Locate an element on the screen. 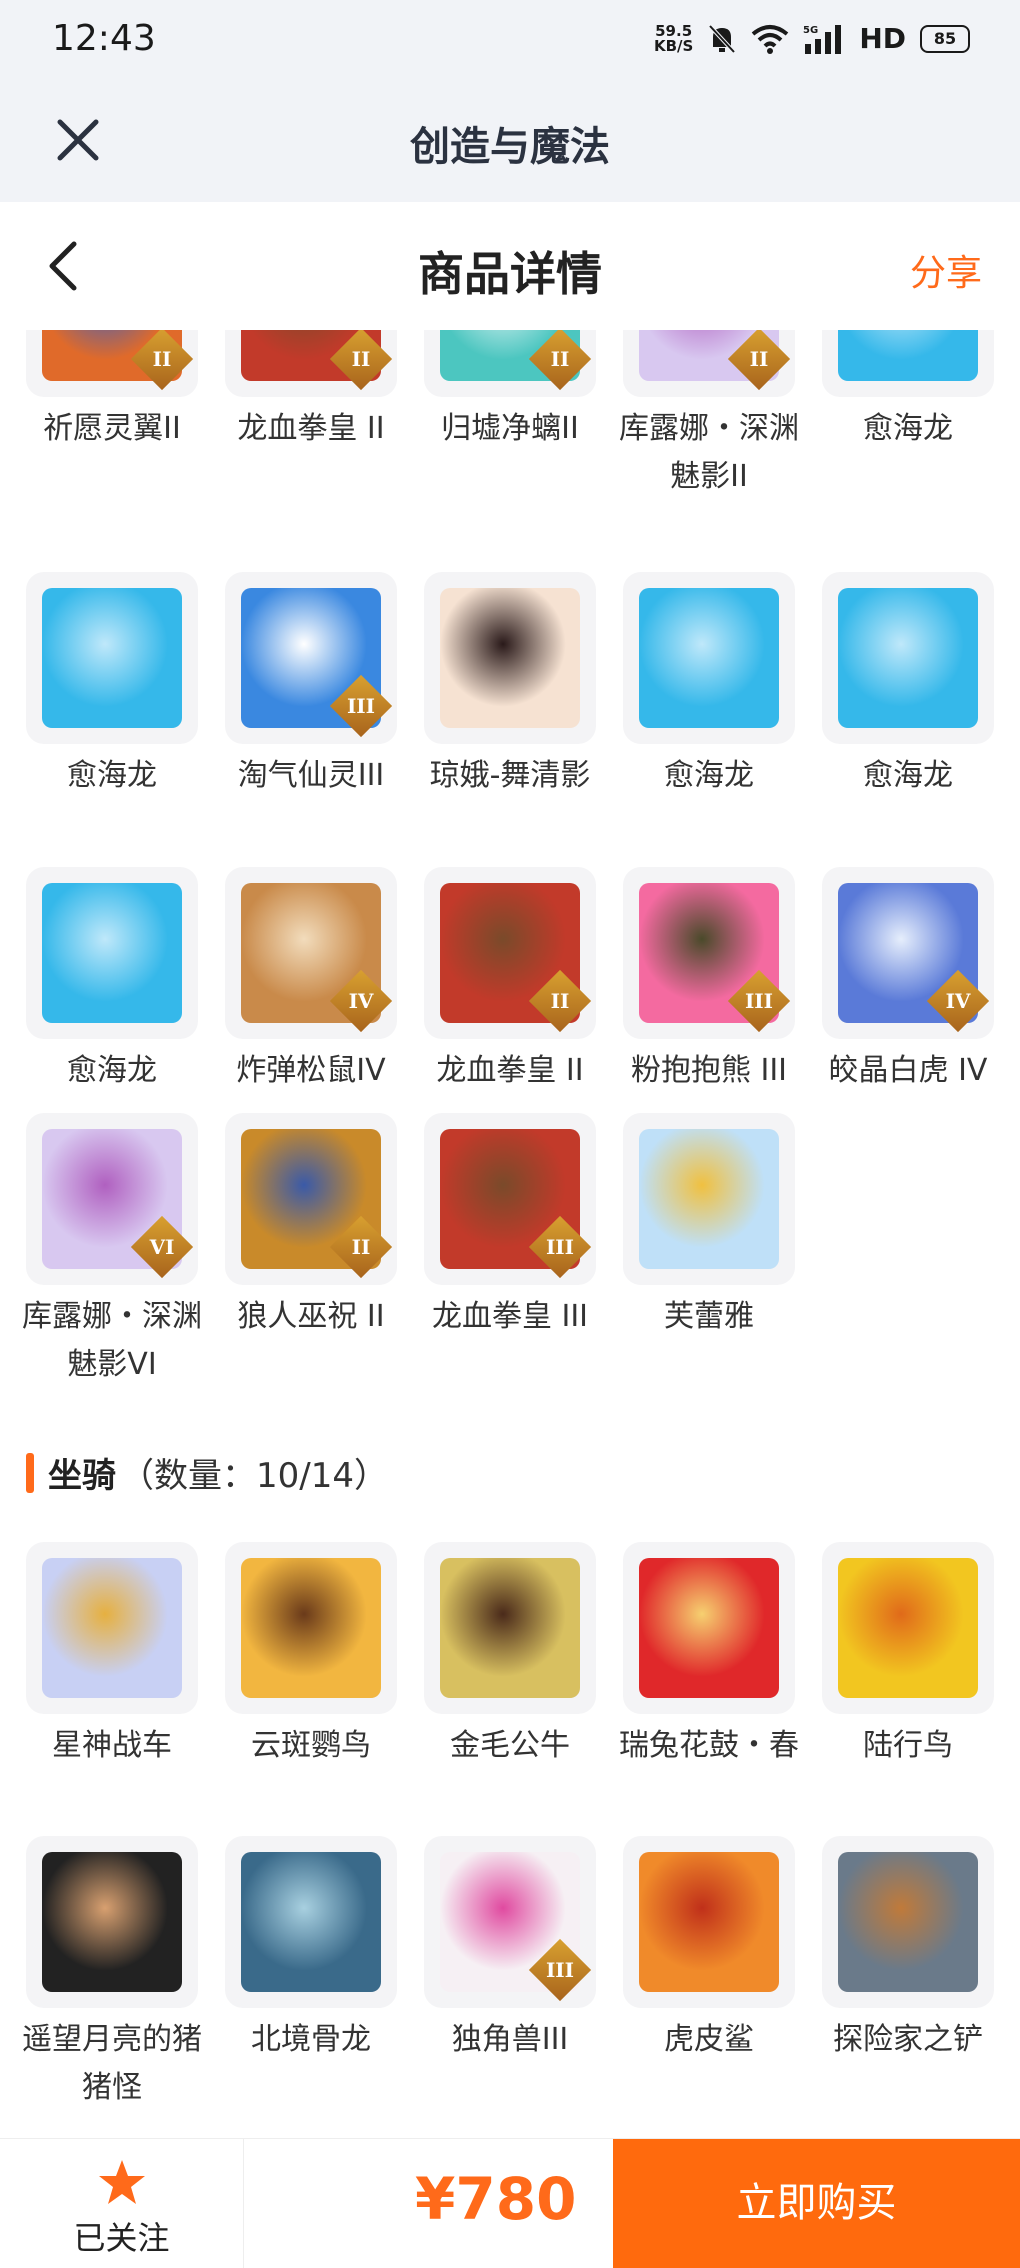  grid-item: 芙蕾雅 is located at coordinates (709, 1227).